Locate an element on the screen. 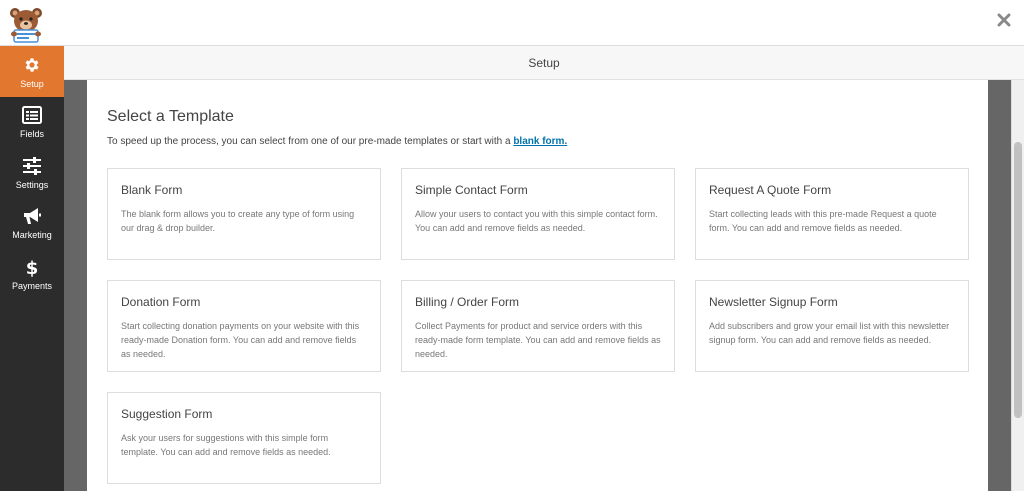 The height and width of the screenshot is (491, 1024). sidebar-item-setup: Setup is located at coordinates (32, 71).